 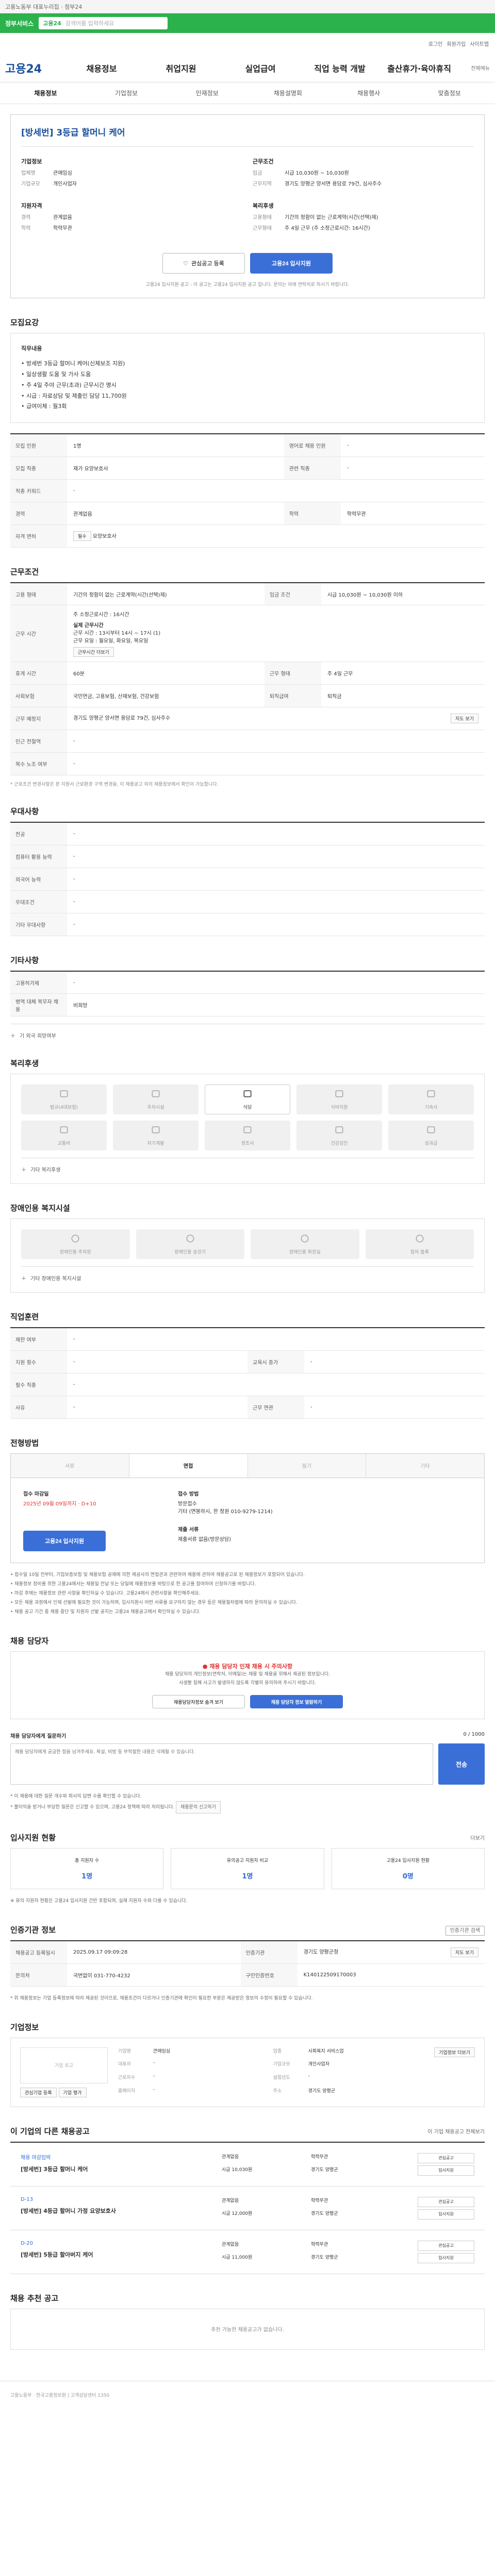 What do you see at coordinates (326, 2051) in the screenshot?
I see `company-field-value: 사회복지 서비스업` at bounding box center [326, 2051].